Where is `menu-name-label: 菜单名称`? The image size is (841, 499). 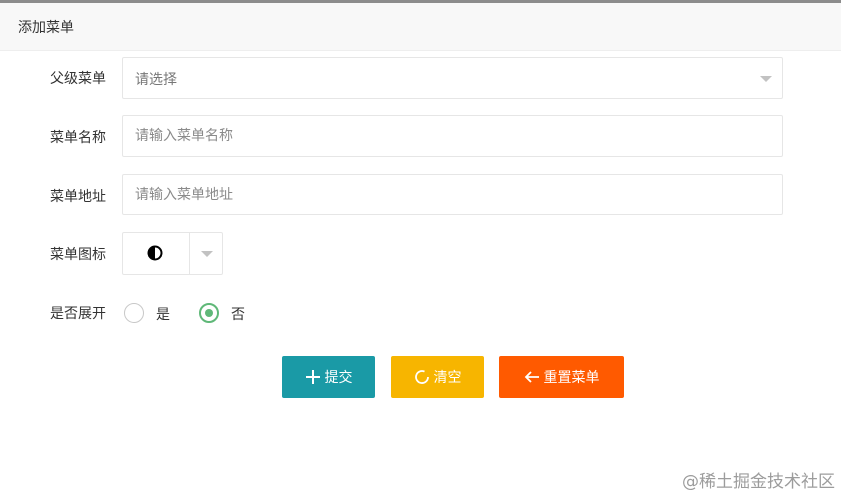
menu-name-label: 菜单名称 is located at coordinates (78, 138).